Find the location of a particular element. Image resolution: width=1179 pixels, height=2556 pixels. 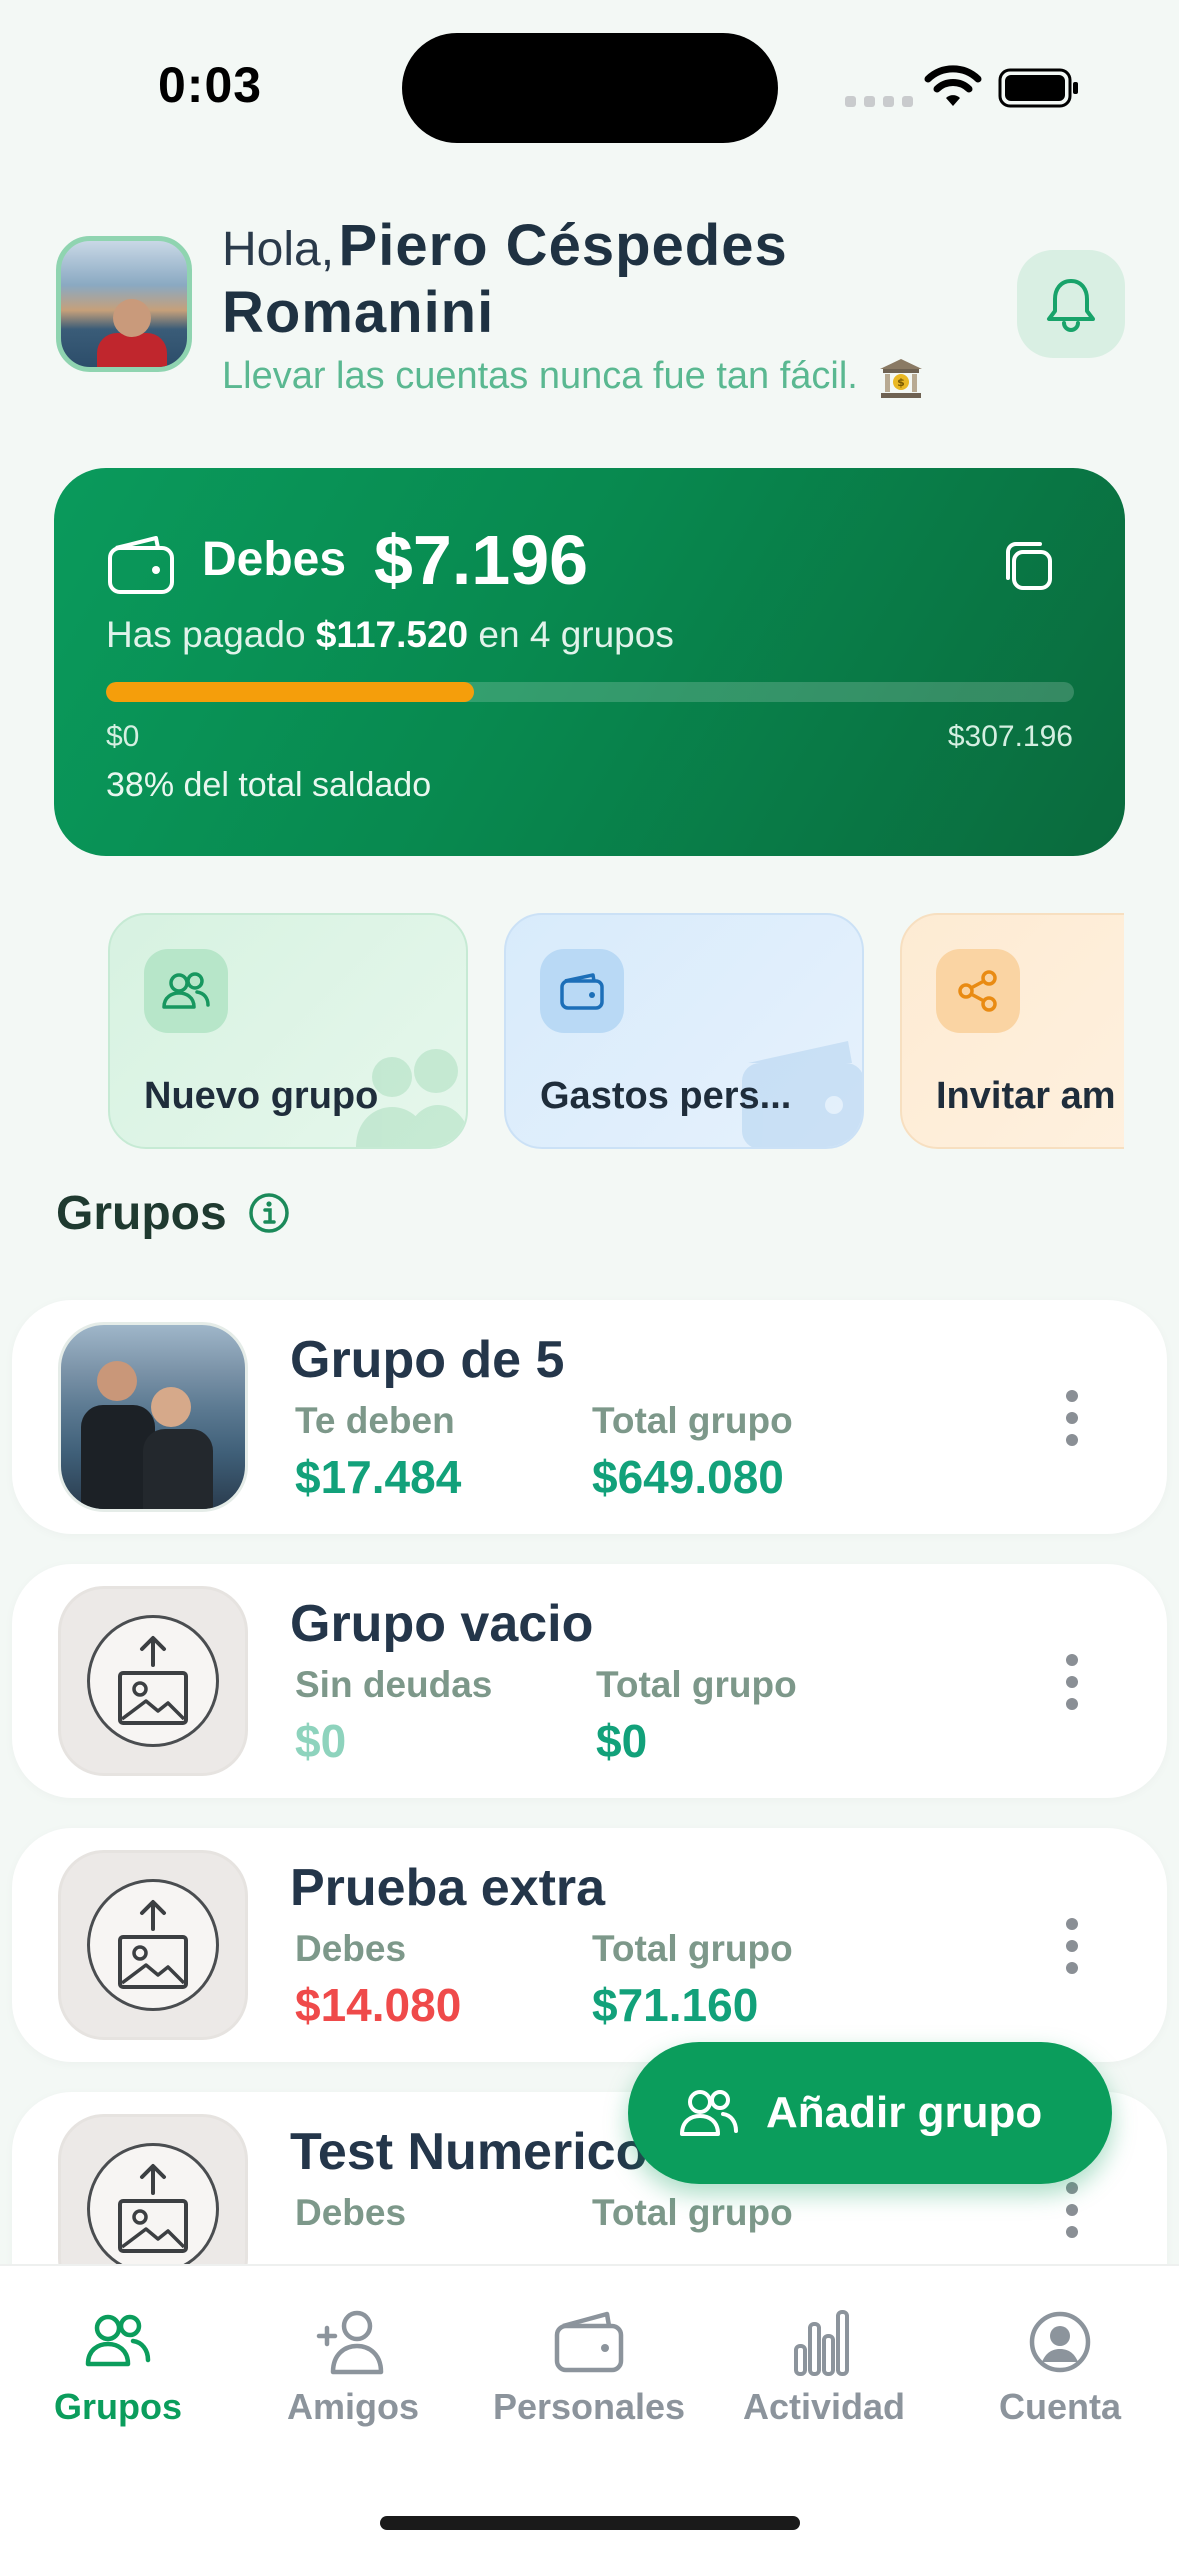

new-group-card: Nuevo grupo is located at coordinates (288, 1031).